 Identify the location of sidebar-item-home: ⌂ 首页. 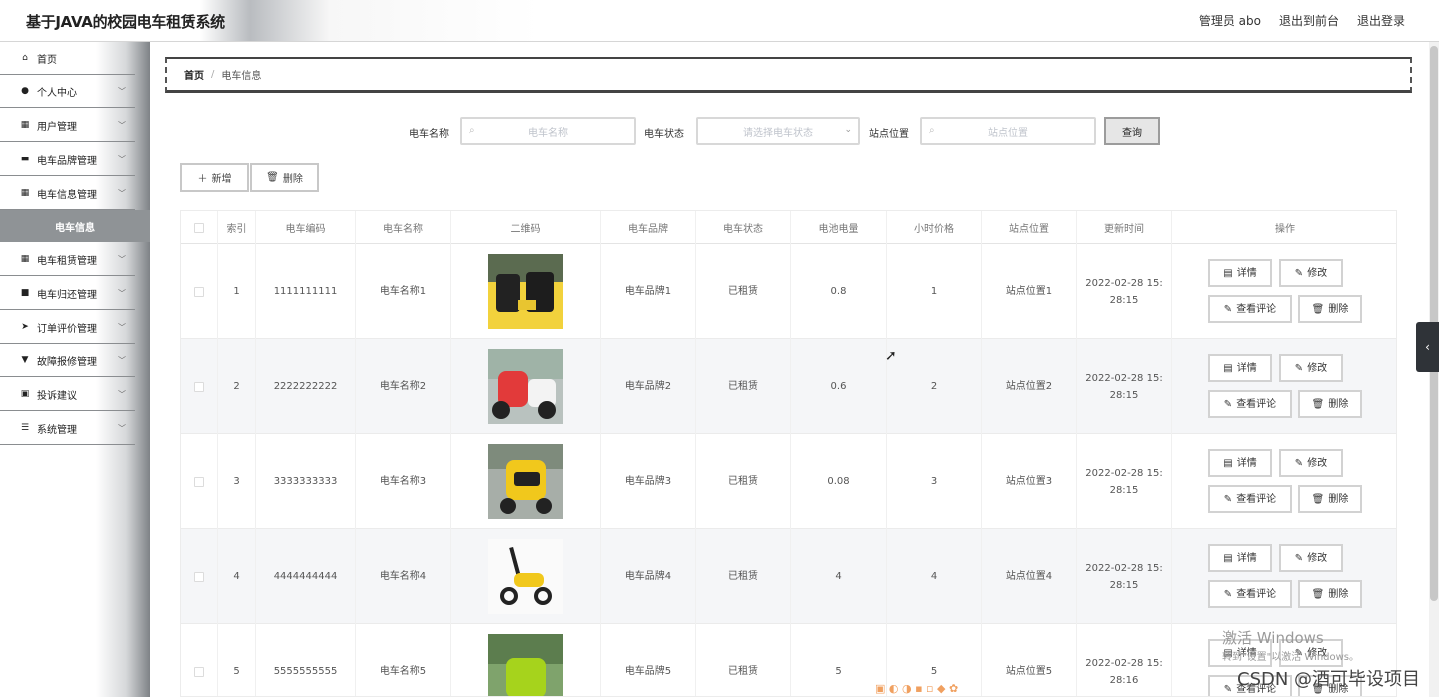
(67, 58).